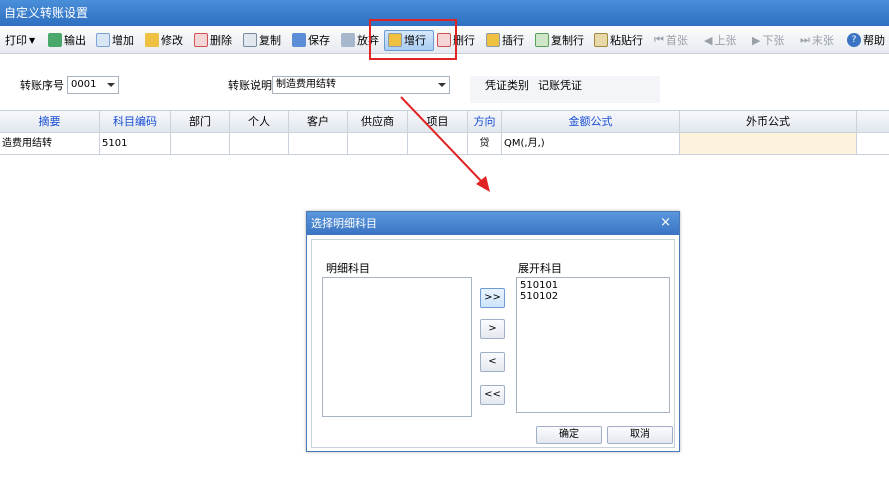 This screenshot has width=889, height=502. I want to click on ok-button: 确定, so click(569, 435).